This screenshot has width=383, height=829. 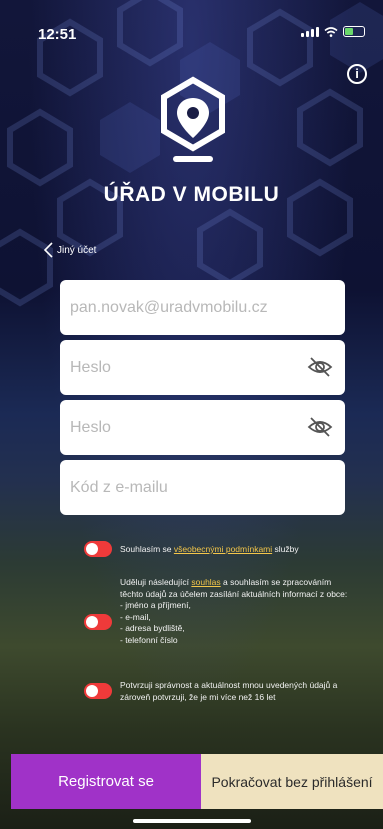 I want to click on back-label: Jiný účet, so click(x=77, y=250).